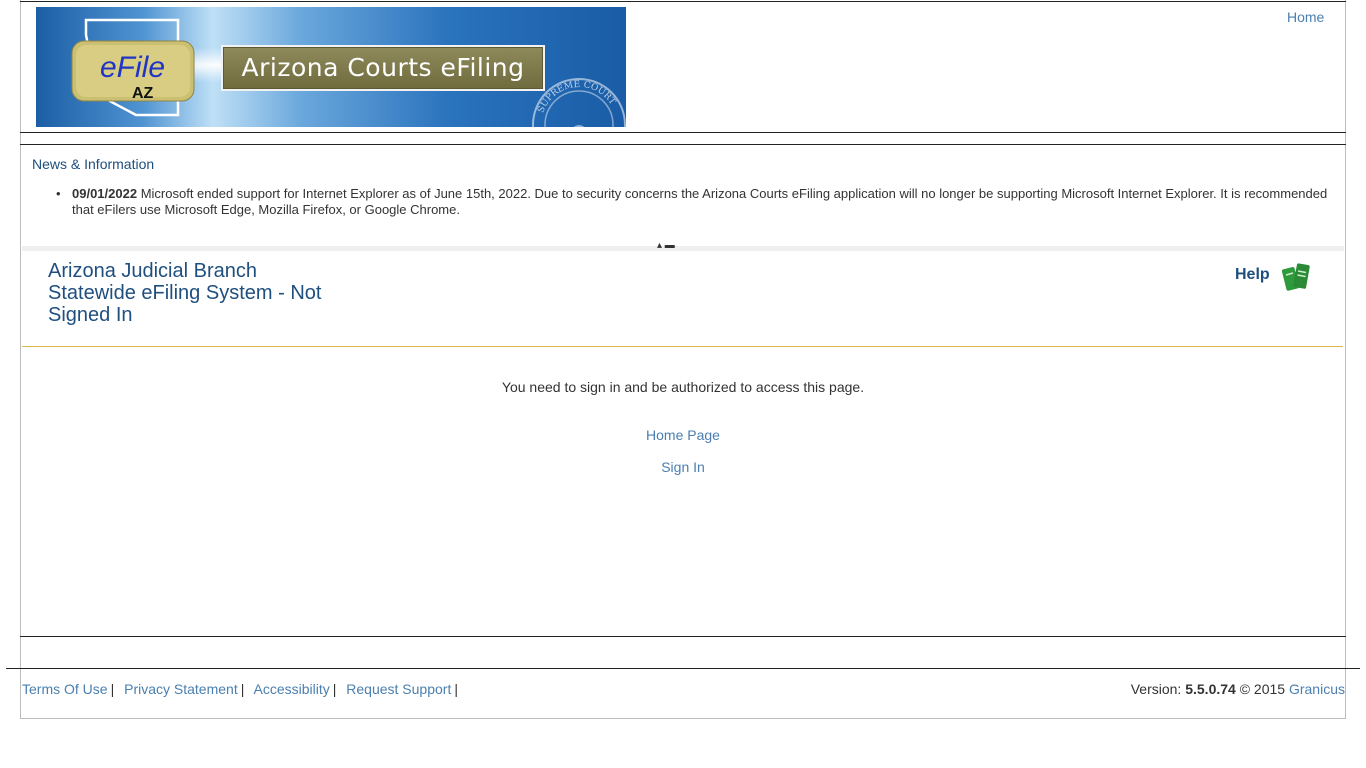 The width and height of the screenshot is (1366, 768). I want to click on news-collapse-bar, so click(683, 248).